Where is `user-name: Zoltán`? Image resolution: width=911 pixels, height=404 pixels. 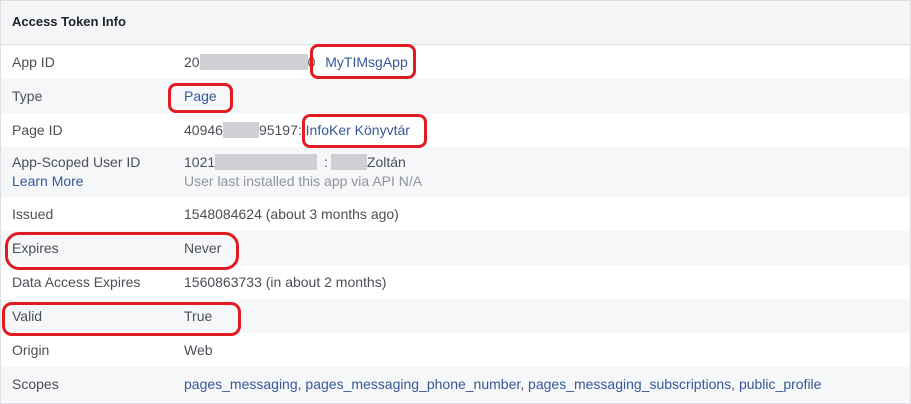 user-name: Zoltán is located at coordinates (386, 162).